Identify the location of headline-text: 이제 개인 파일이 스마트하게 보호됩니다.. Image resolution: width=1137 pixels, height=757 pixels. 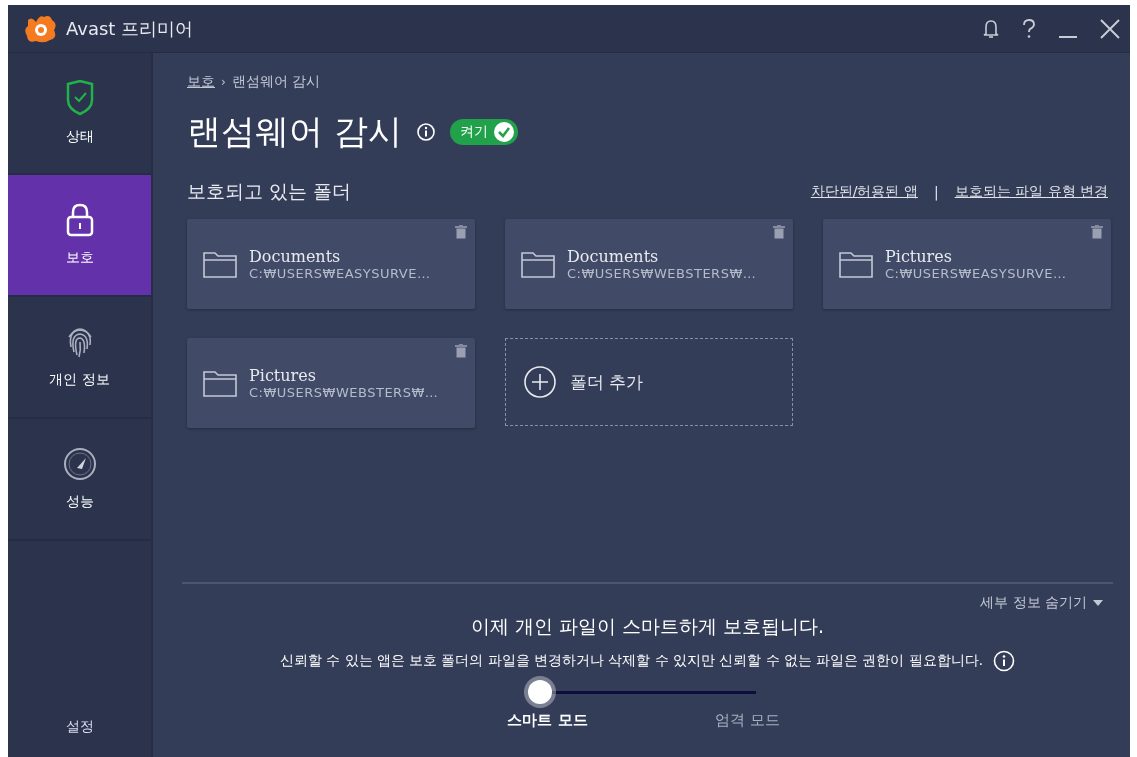
(647, 626).